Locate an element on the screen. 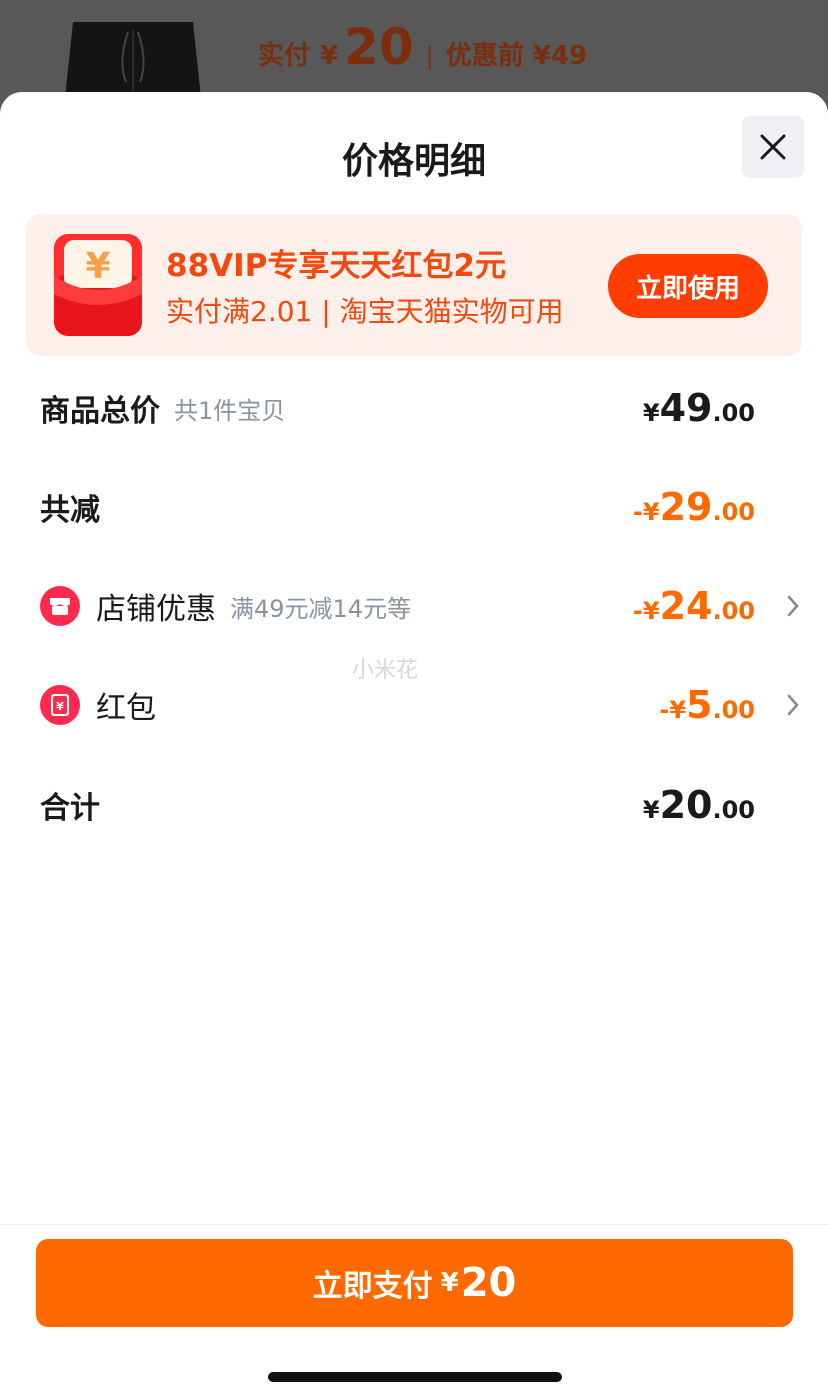 The height and width of the screenshot is (1400, 828). pay-label: 立即支付 is located at coordinates (372, 1286).